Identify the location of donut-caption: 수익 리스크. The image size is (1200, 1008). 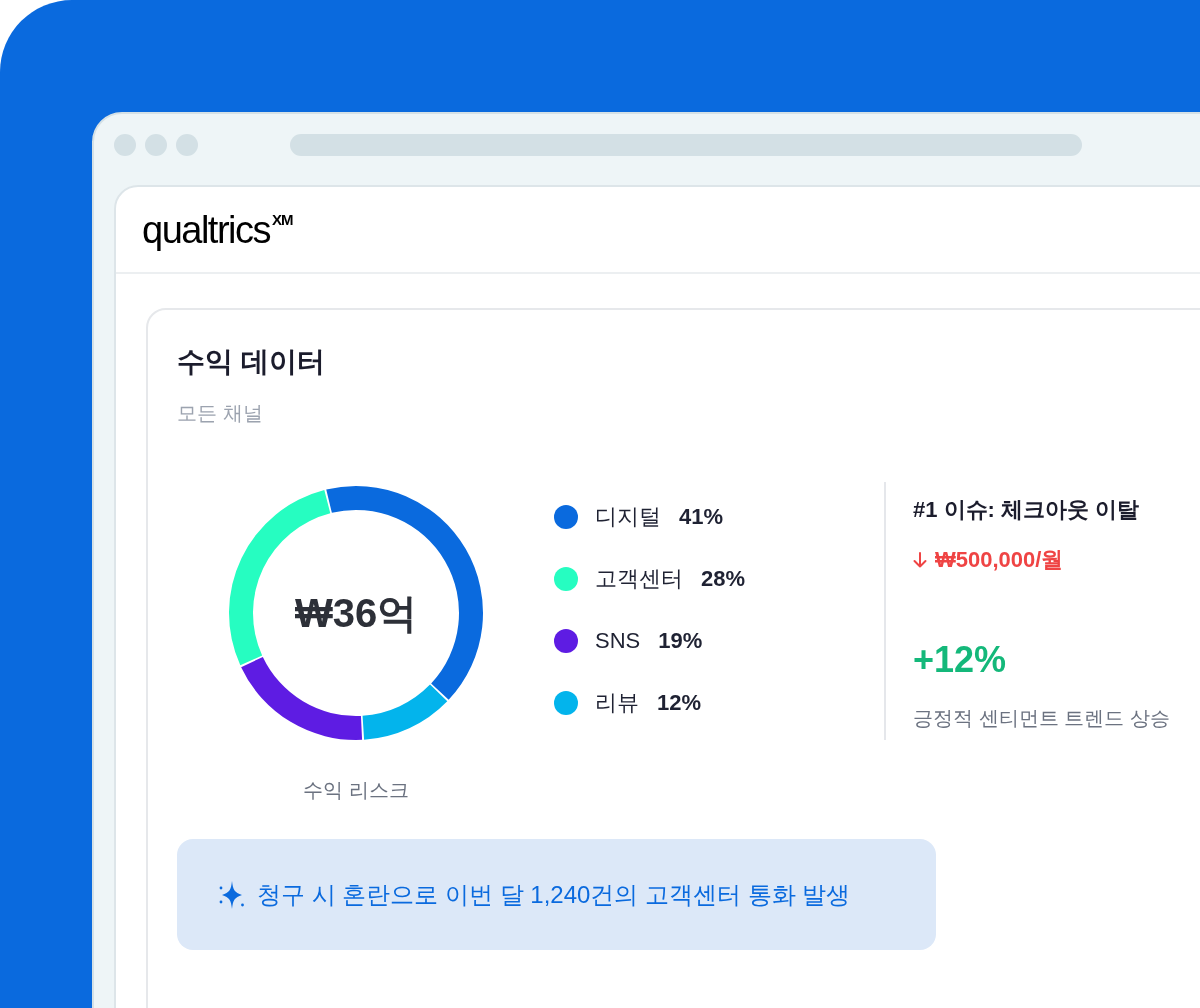
(356, 790).